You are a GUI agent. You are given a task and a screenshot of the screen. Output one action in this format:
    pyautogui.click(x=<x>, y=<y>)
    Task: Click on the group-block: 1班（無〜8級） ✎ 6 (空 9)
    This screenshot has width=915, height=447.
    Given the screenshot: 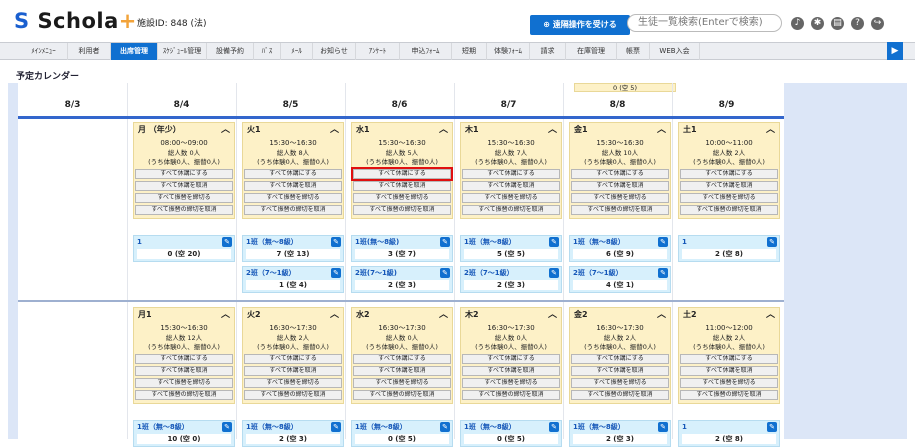 What is the action you would take?
    pyautogui.click(x=620, y=248)
    